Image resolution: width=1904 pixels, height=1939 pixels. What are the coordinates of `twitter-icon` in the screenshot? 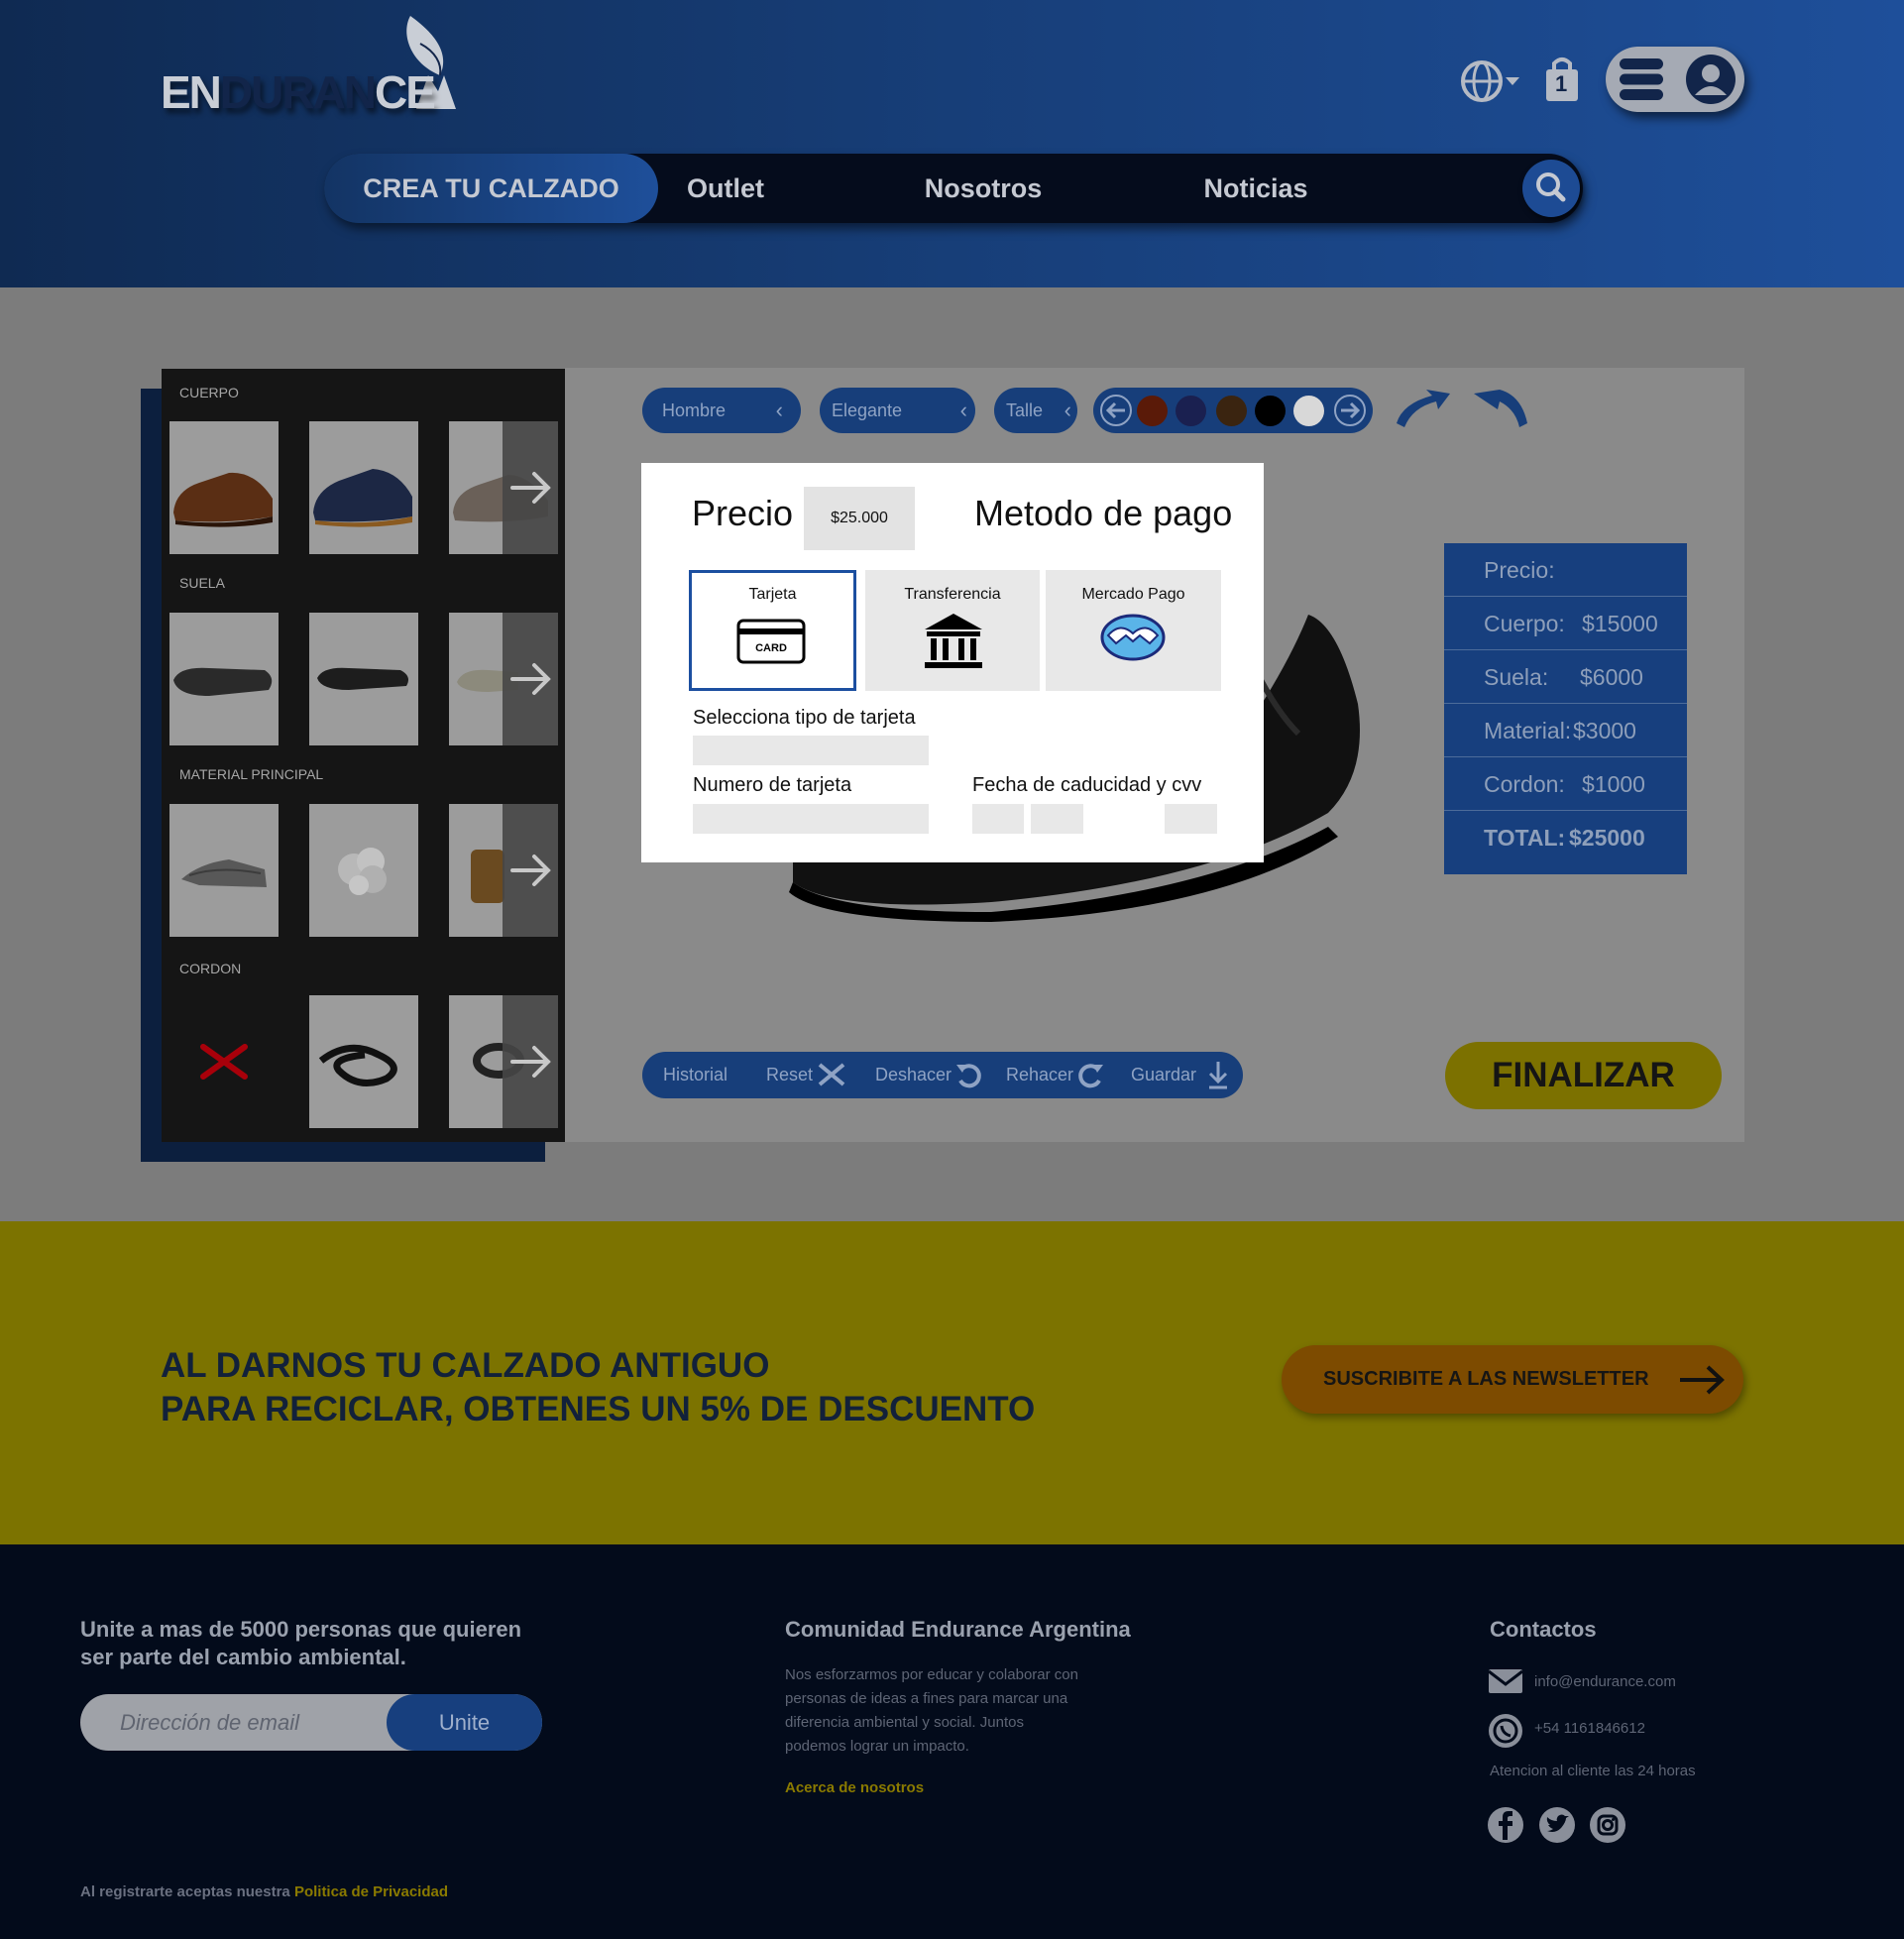 It's located at (1557, 1825).